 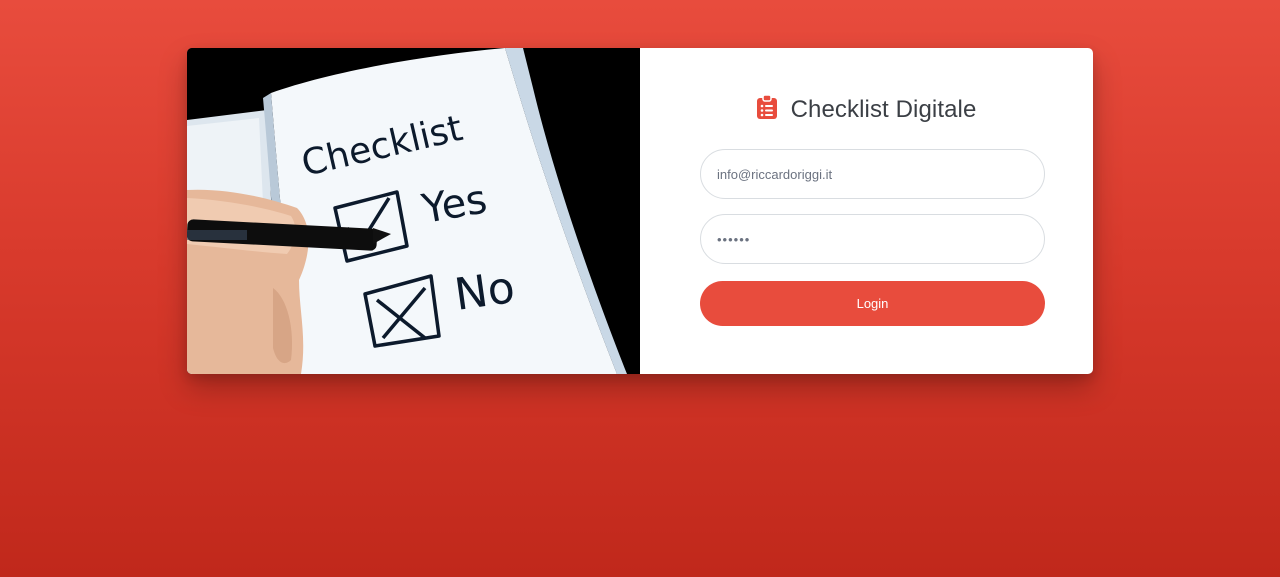 I want to click on brand-header: Checklist Digitale, so click(x=866, y=109).